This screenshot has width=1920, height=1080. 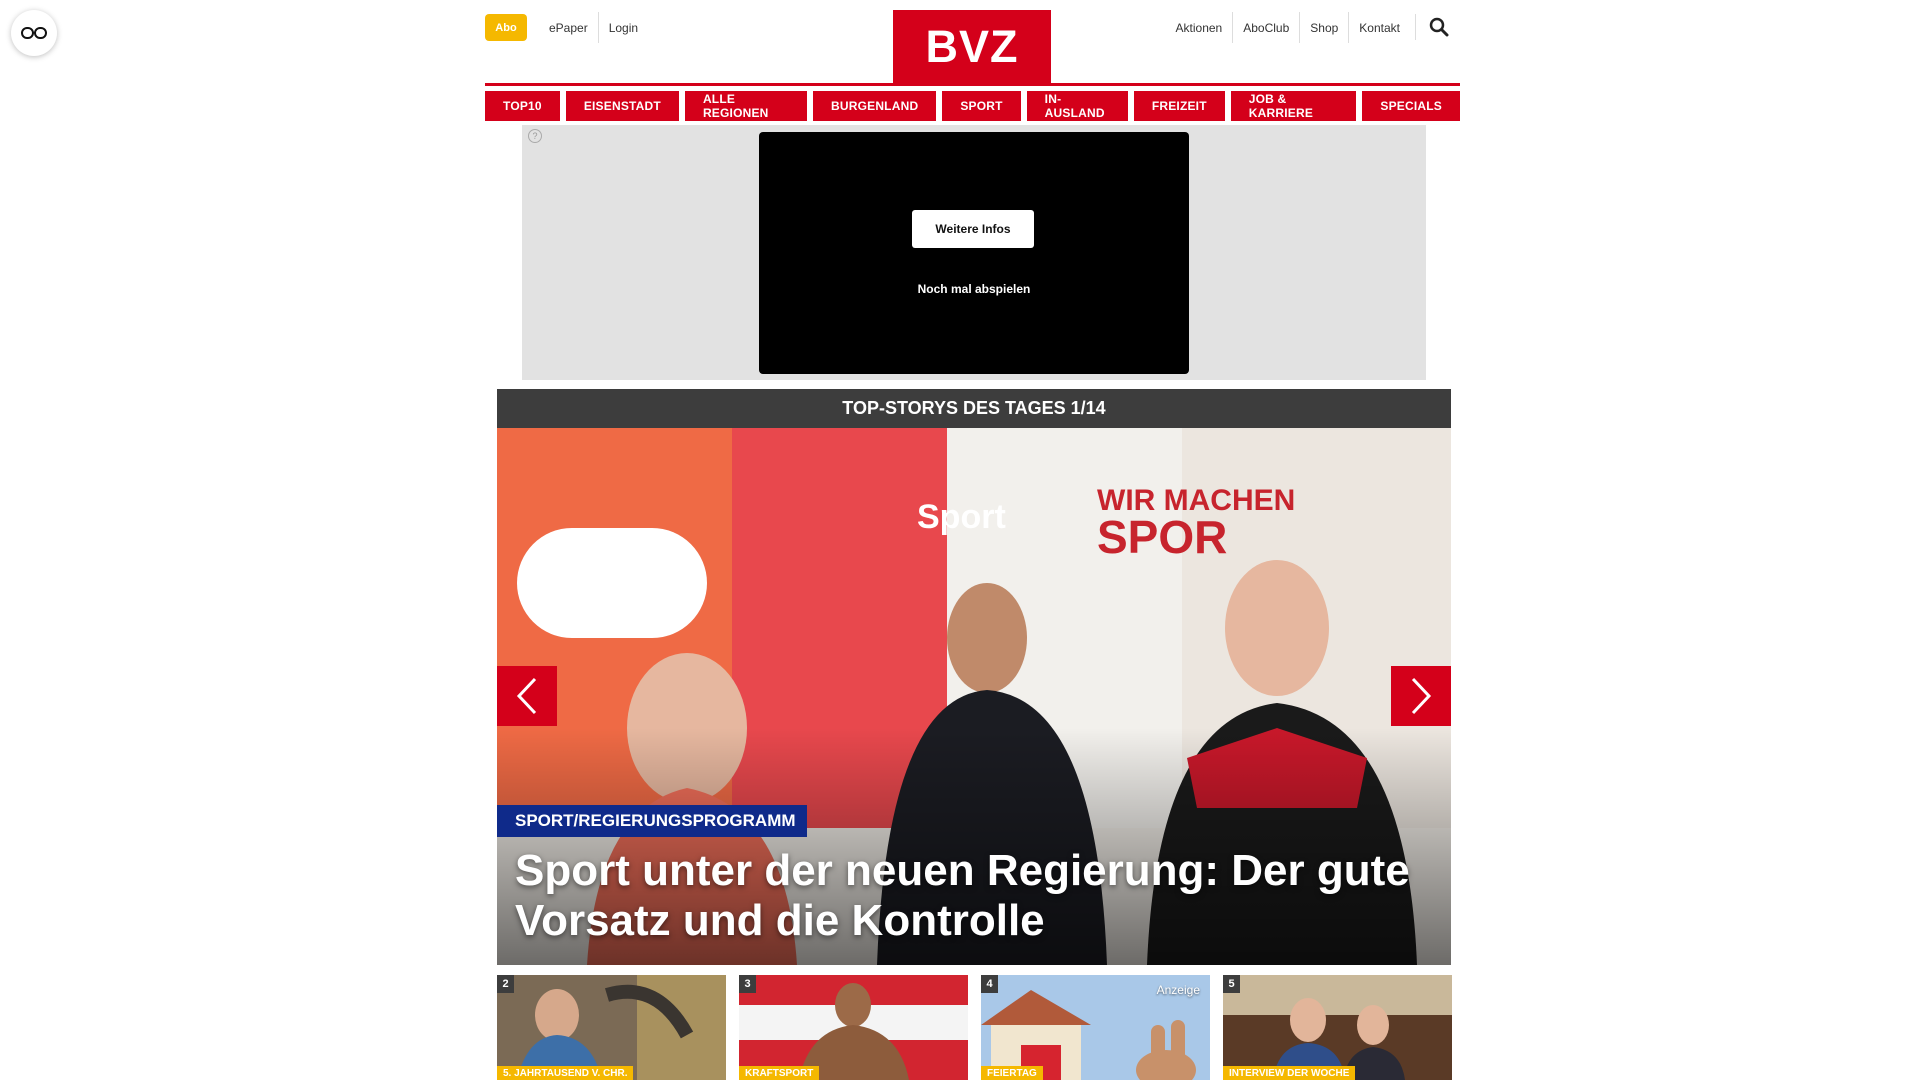 I want to click on aboclub-link: AboClub, so click(x=1265, y=27).